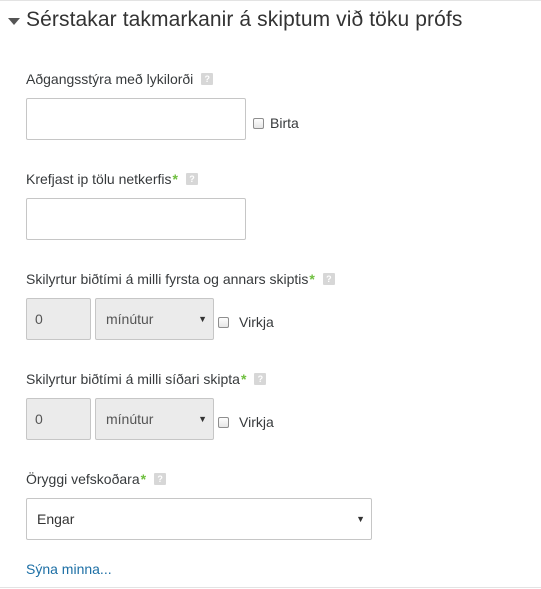 The image size is (541, 589). I want to click on delay2-unit-value: mínútur, so click(130, 419).